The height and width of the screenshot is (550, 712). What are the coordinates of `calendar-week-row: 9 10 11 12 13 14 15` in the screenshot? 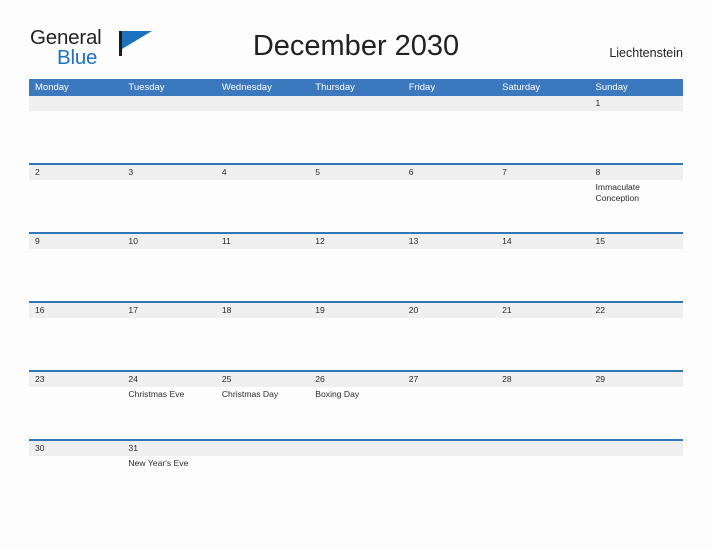 It's located at (356, 266).